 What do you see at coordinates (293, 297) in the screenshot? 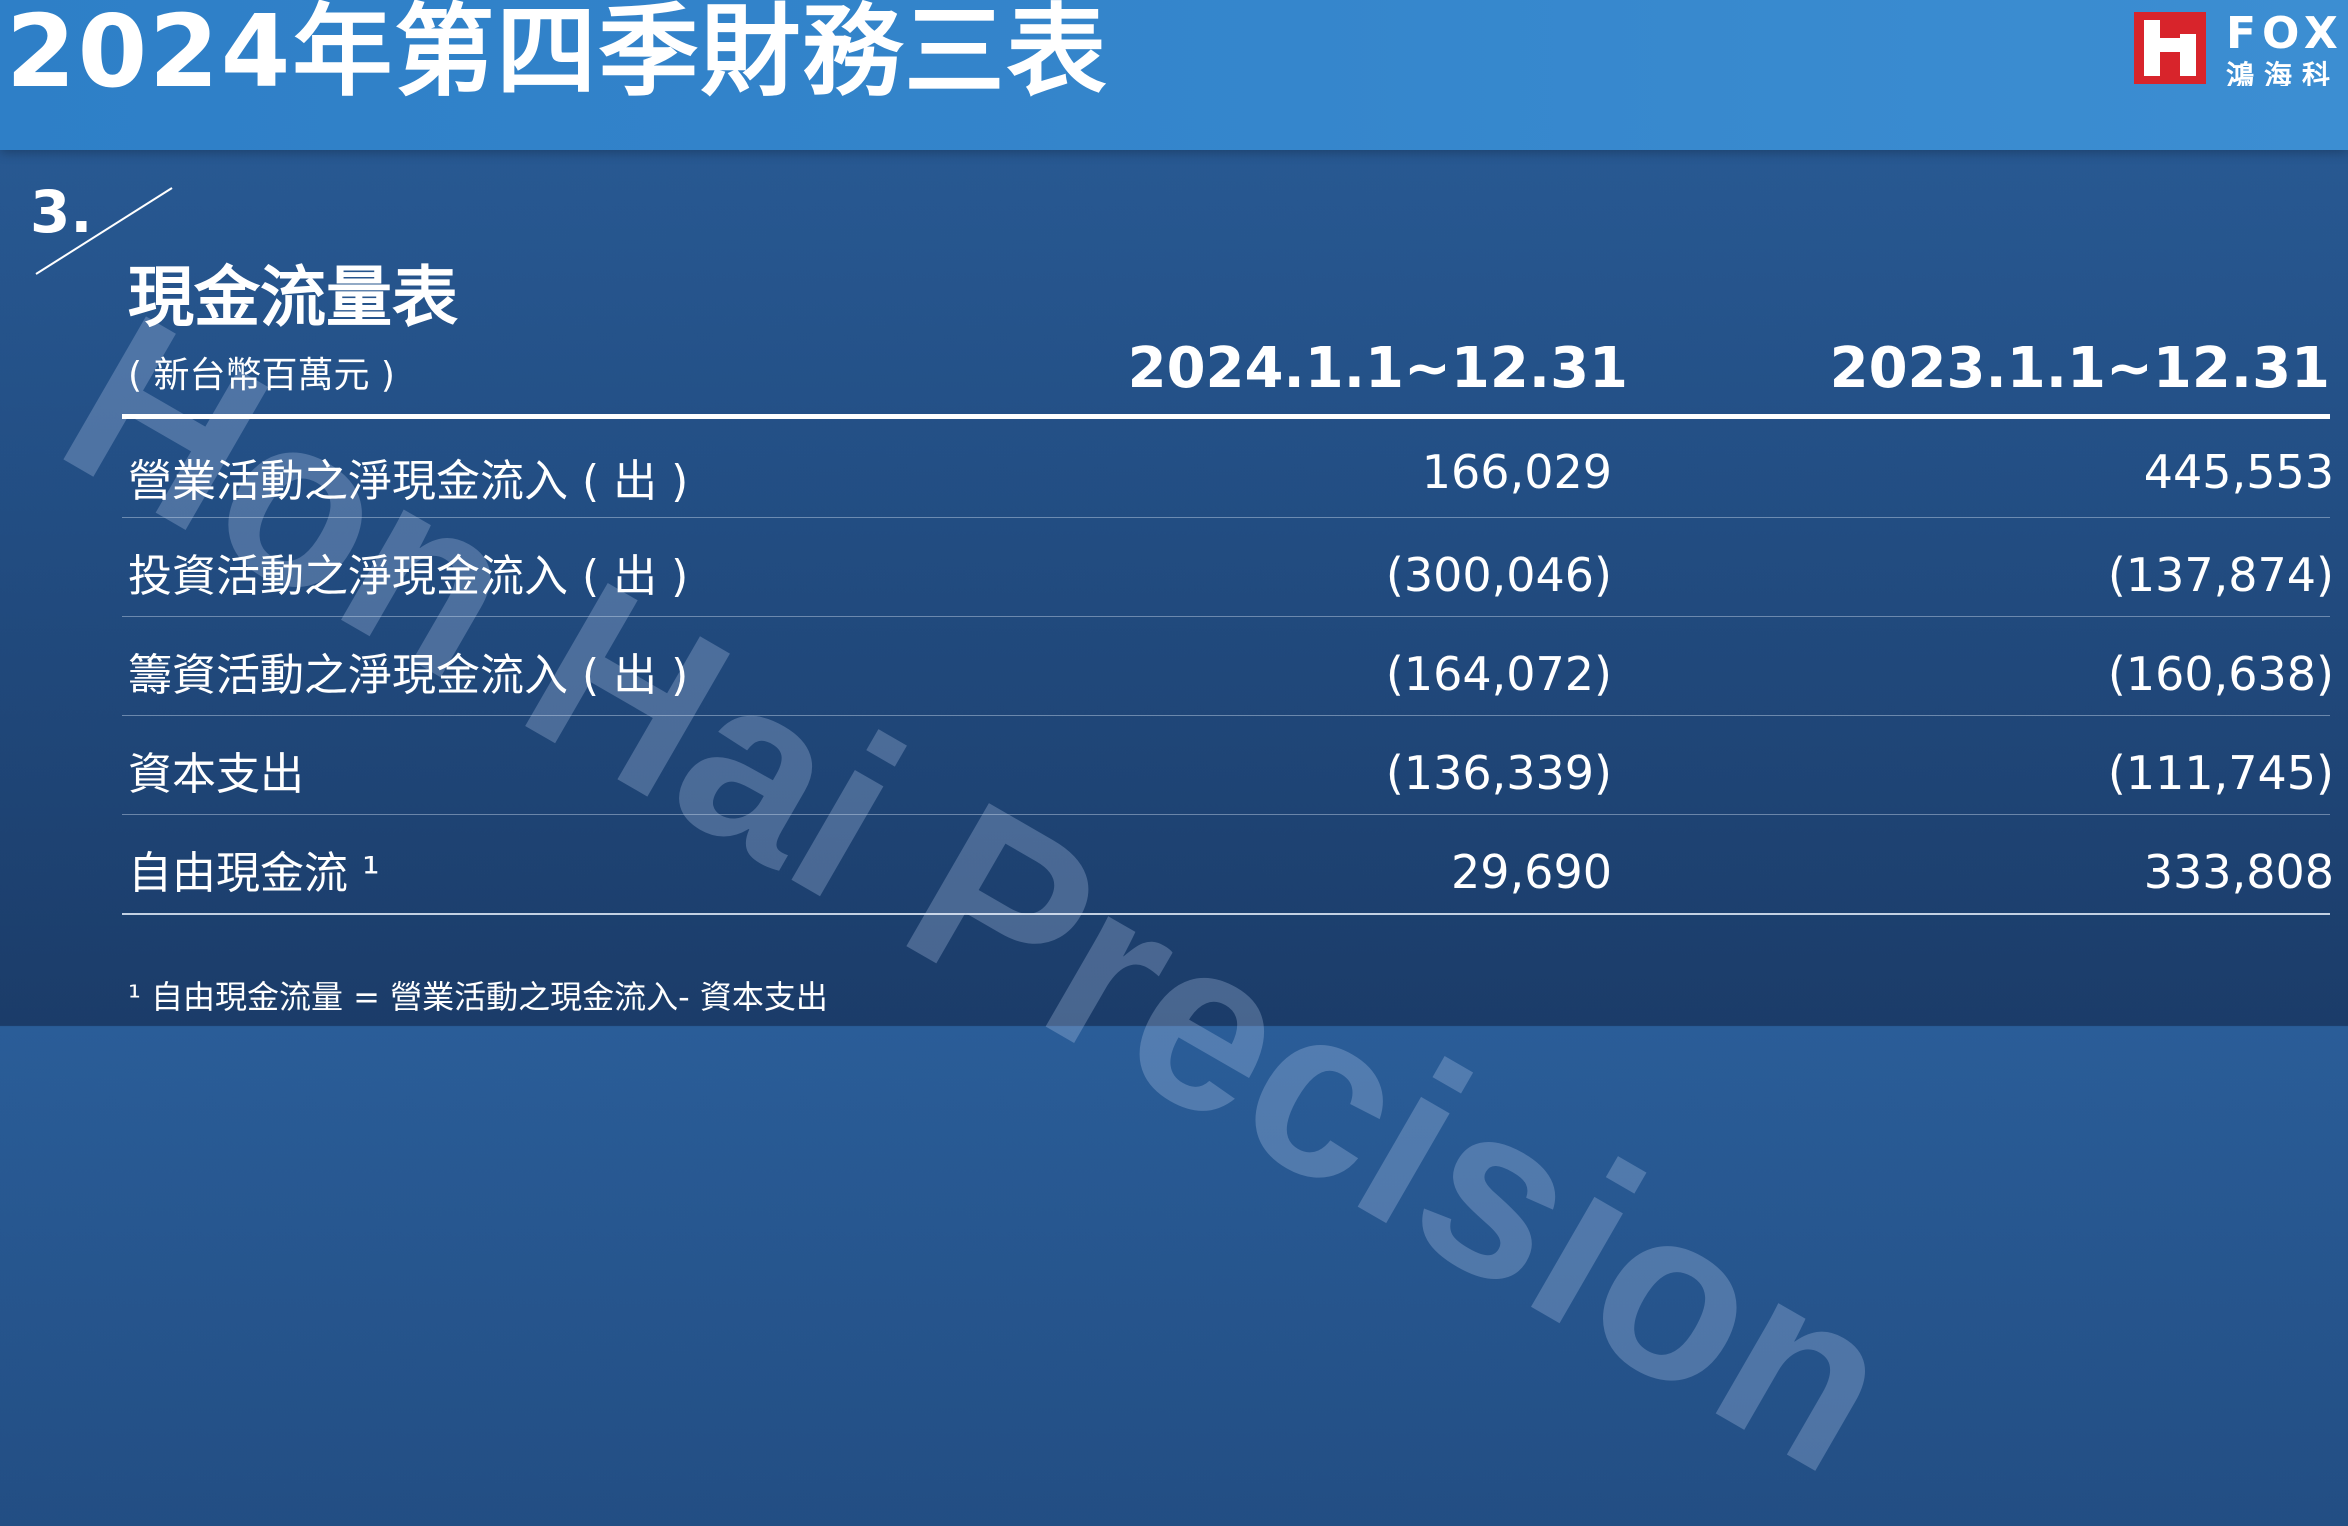
I see `section-title: 現金流量表` at bounding box center [293, 297].